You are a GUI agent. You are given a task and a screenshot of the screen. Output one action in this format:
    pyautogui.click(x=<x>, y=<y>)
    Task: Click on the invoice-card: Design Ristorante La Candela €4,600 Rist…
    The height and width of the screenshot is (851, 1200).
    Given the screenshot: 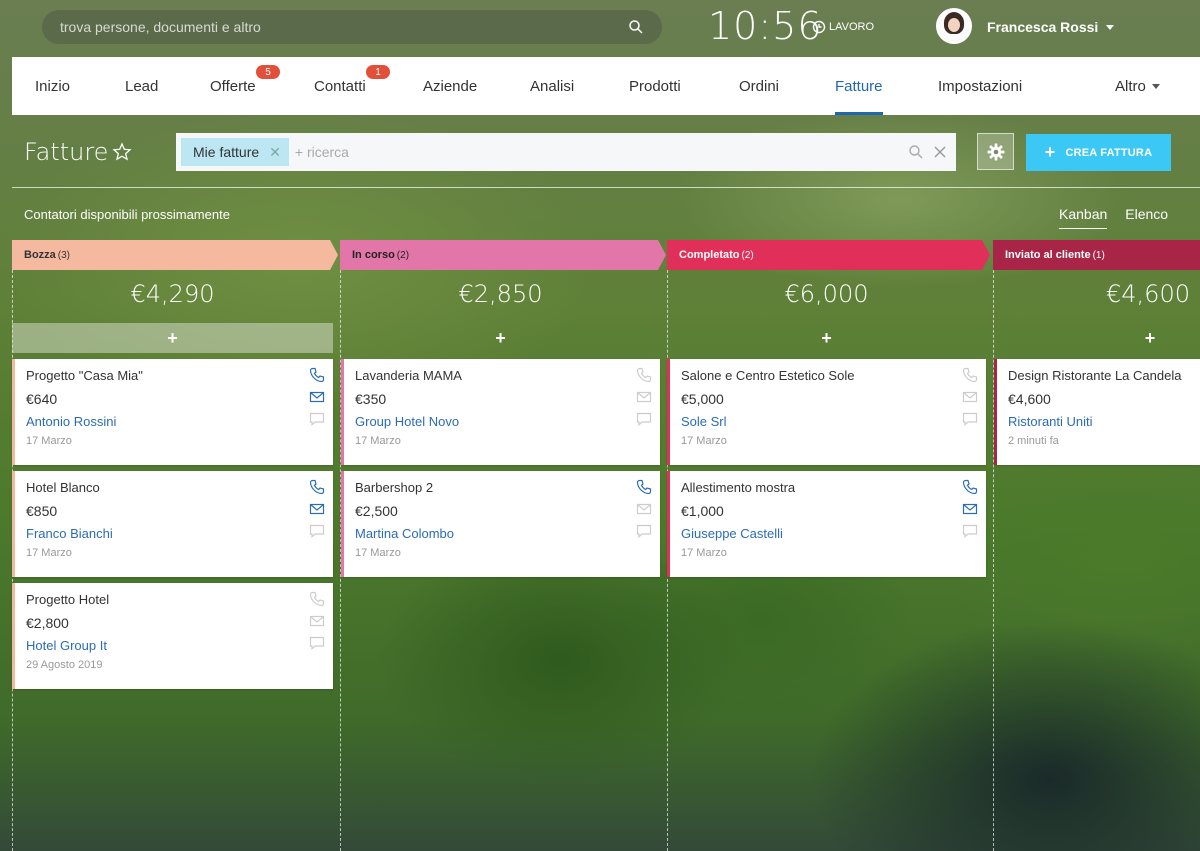 What is the action you would take?
    pyautogui.click(x=1097, y=412)
    